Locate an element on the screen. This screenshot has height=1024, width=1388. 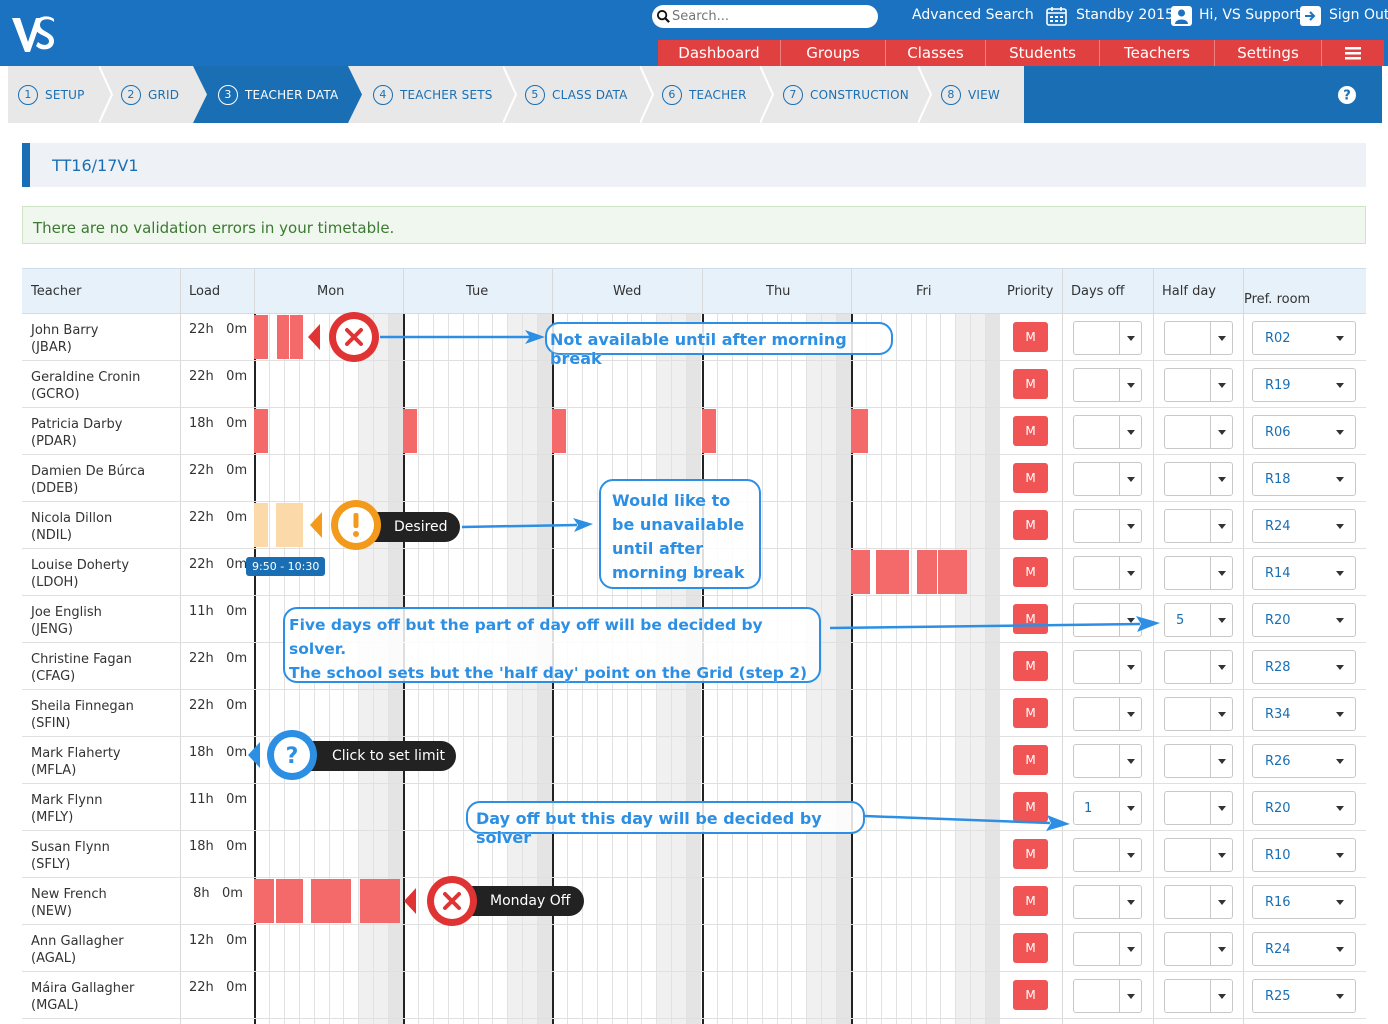
teacher-name: Patricia Darby (PDAR) is located at coordinates (76, 433).